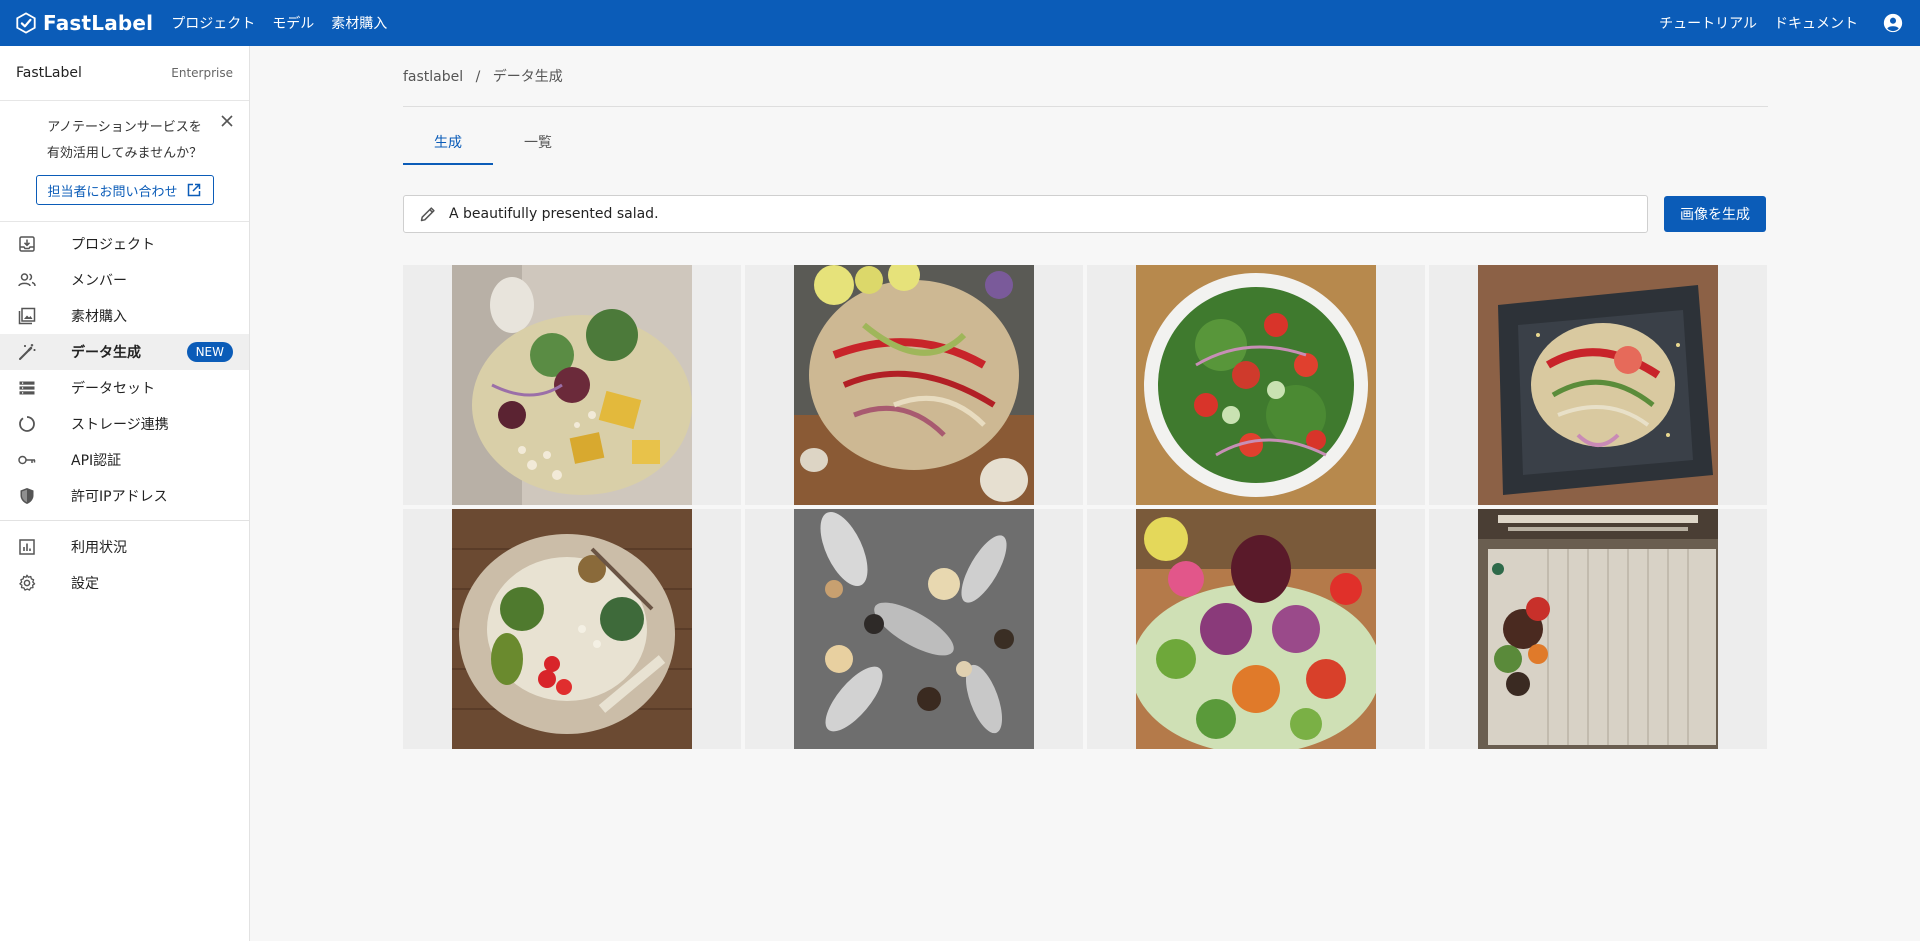 Image resolution: width=1920 pixels, height=941 pixels. I want to click on sidebar-item-label: 許可IPアドレス, so click(119, 497).